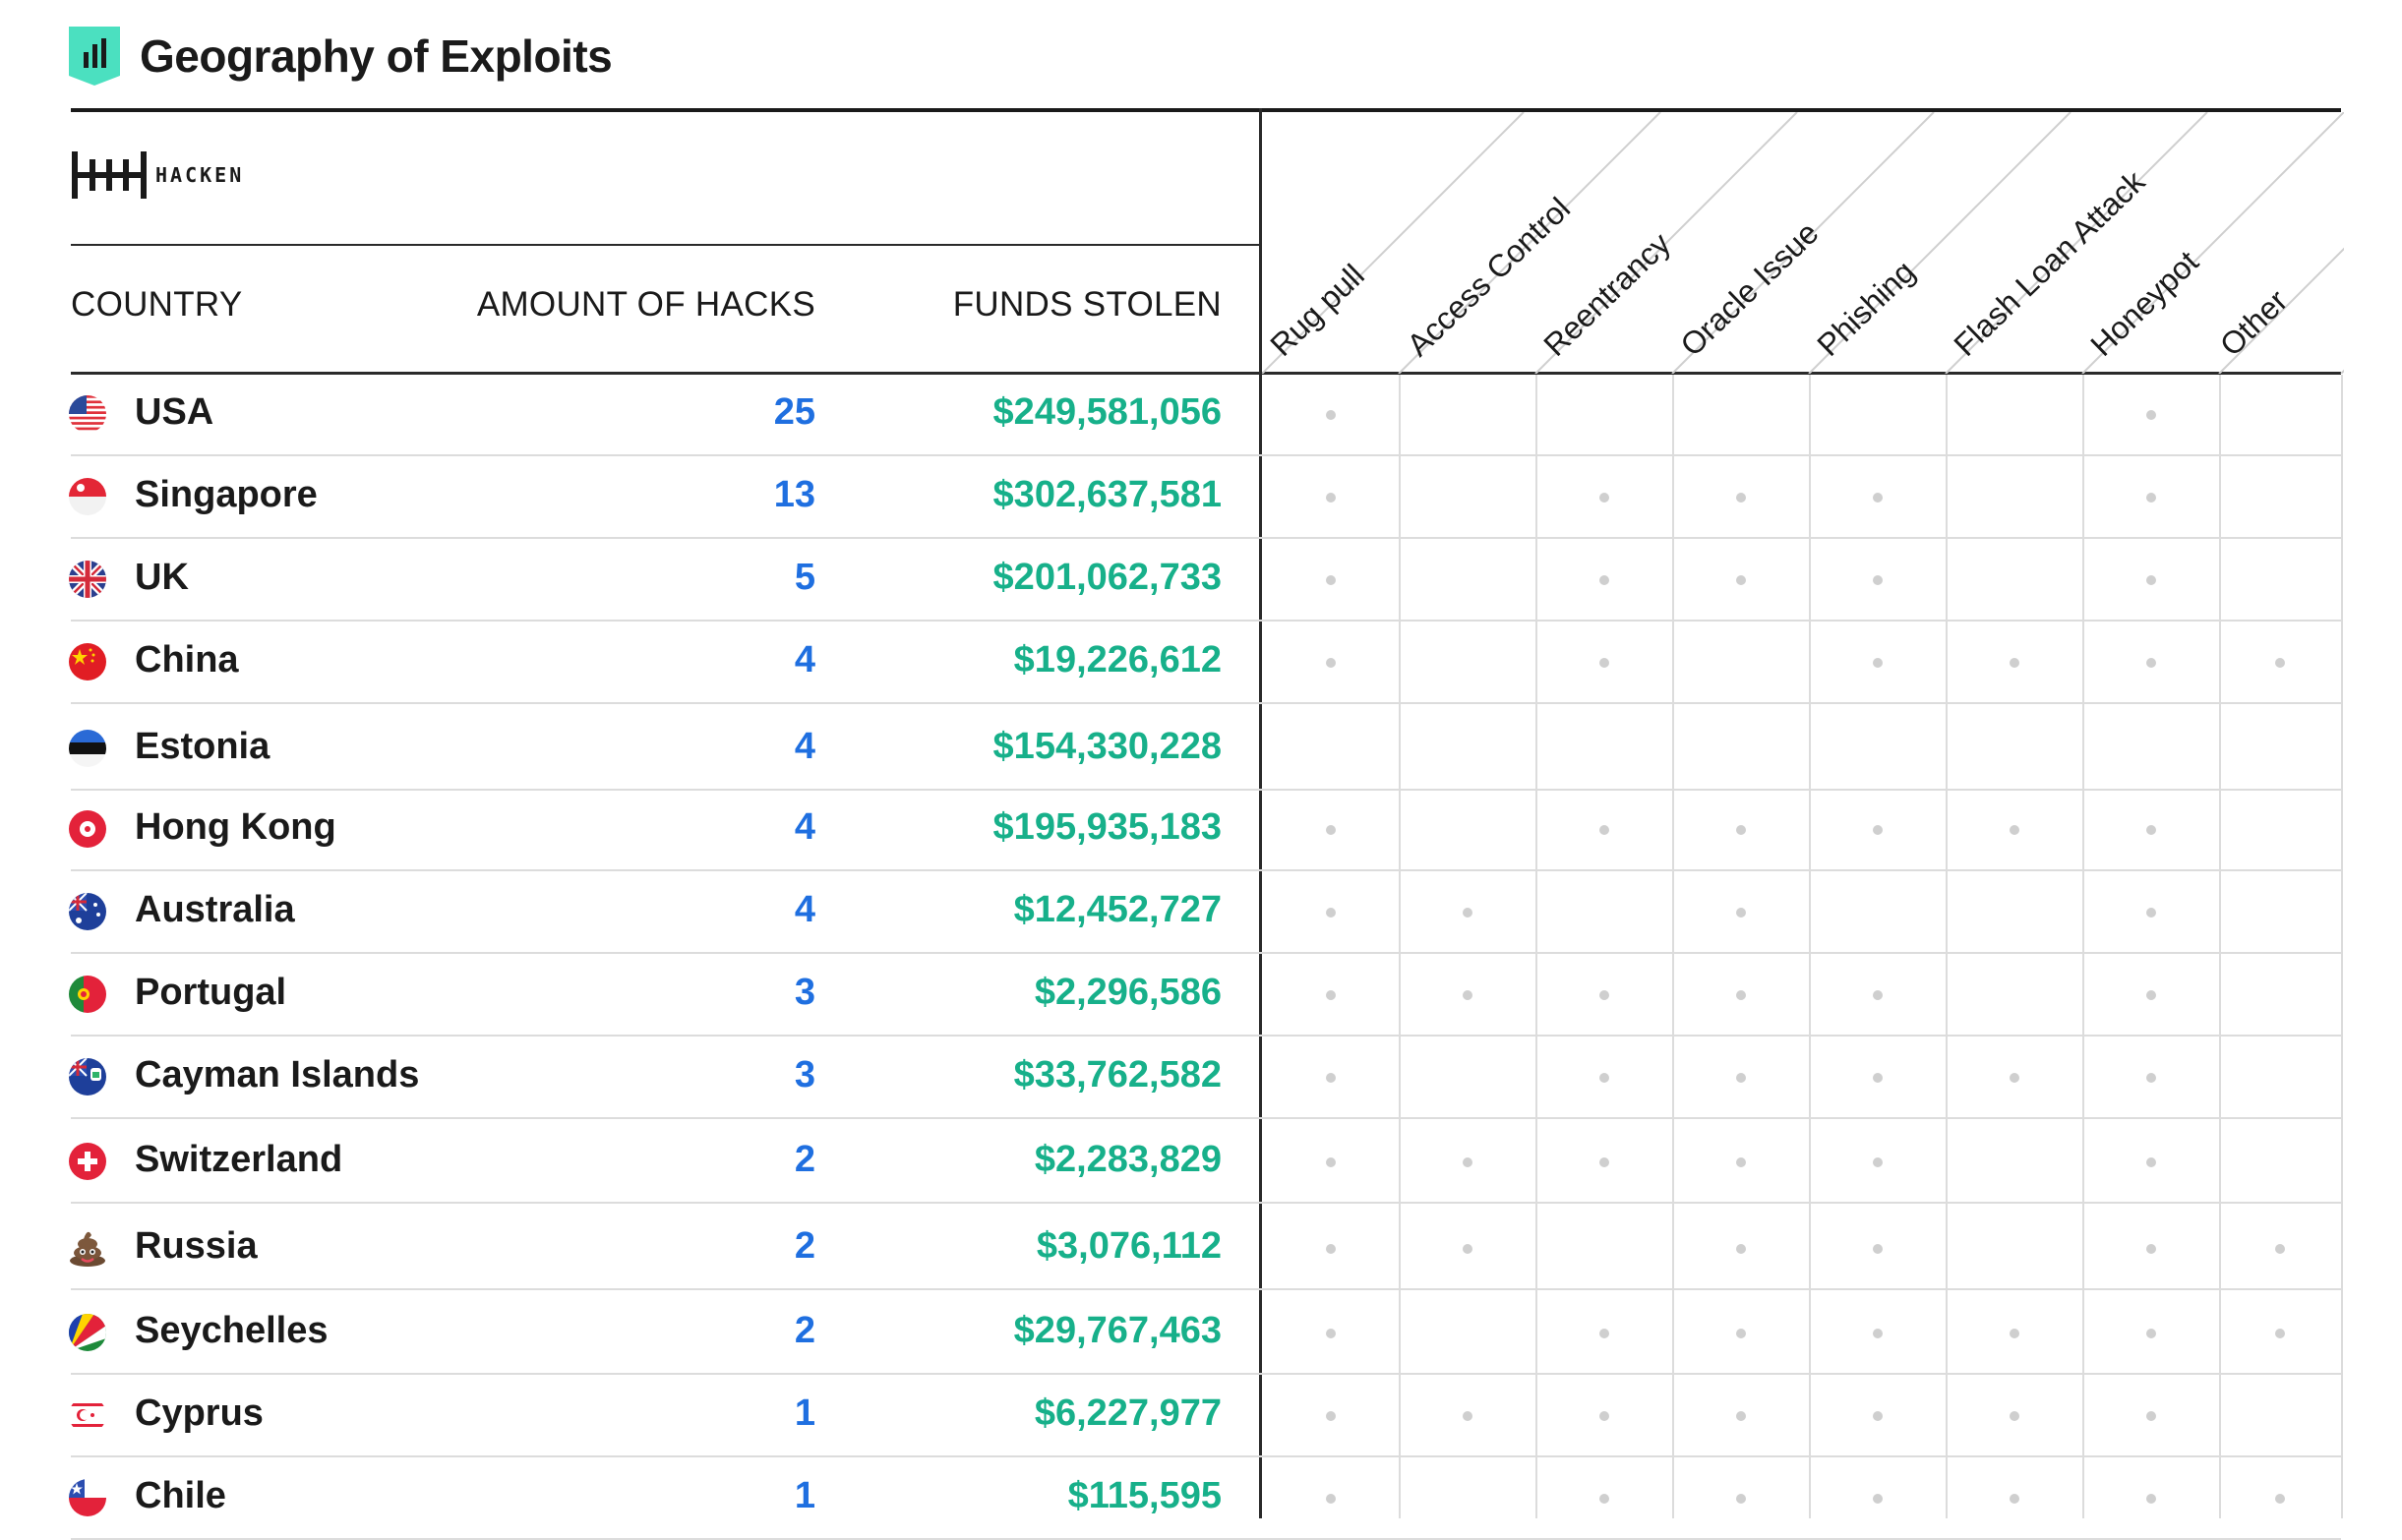  I want to click on attack-type-label: Reentrancy, so click(1606, 294).